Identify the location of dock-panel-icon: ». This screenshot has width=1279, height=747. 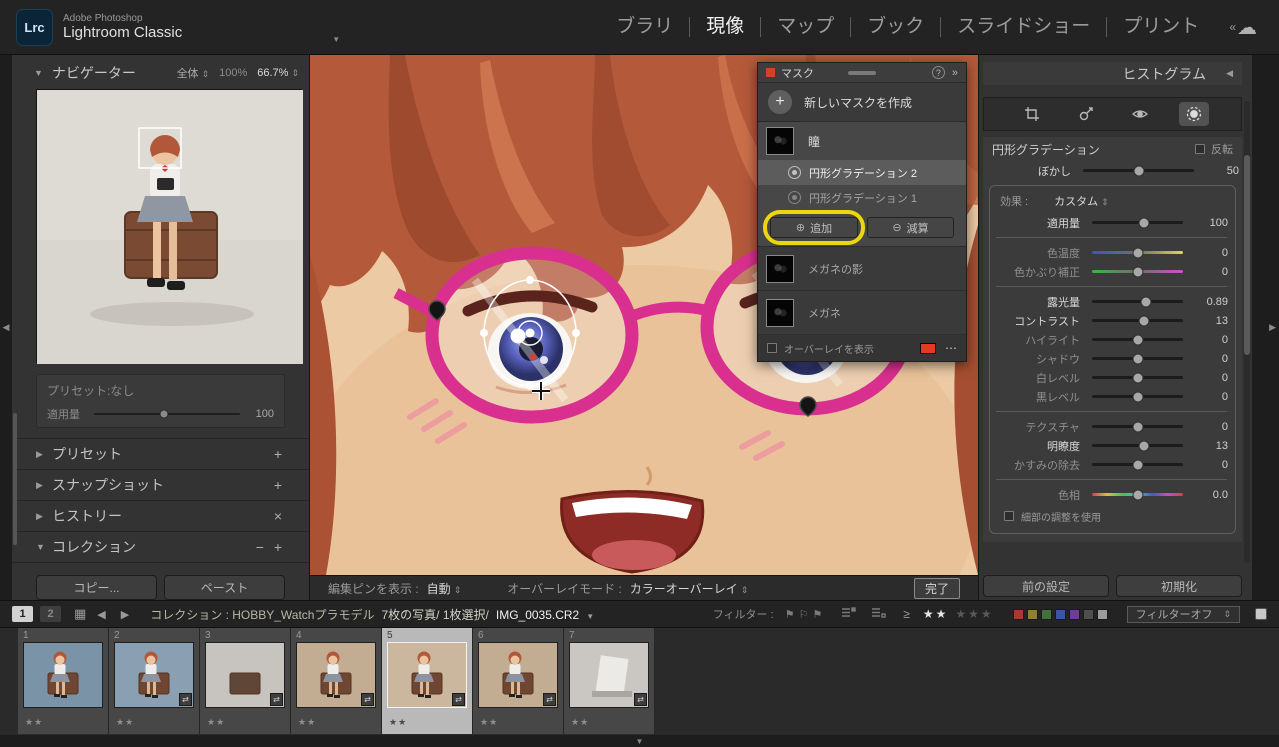
(955, 73).